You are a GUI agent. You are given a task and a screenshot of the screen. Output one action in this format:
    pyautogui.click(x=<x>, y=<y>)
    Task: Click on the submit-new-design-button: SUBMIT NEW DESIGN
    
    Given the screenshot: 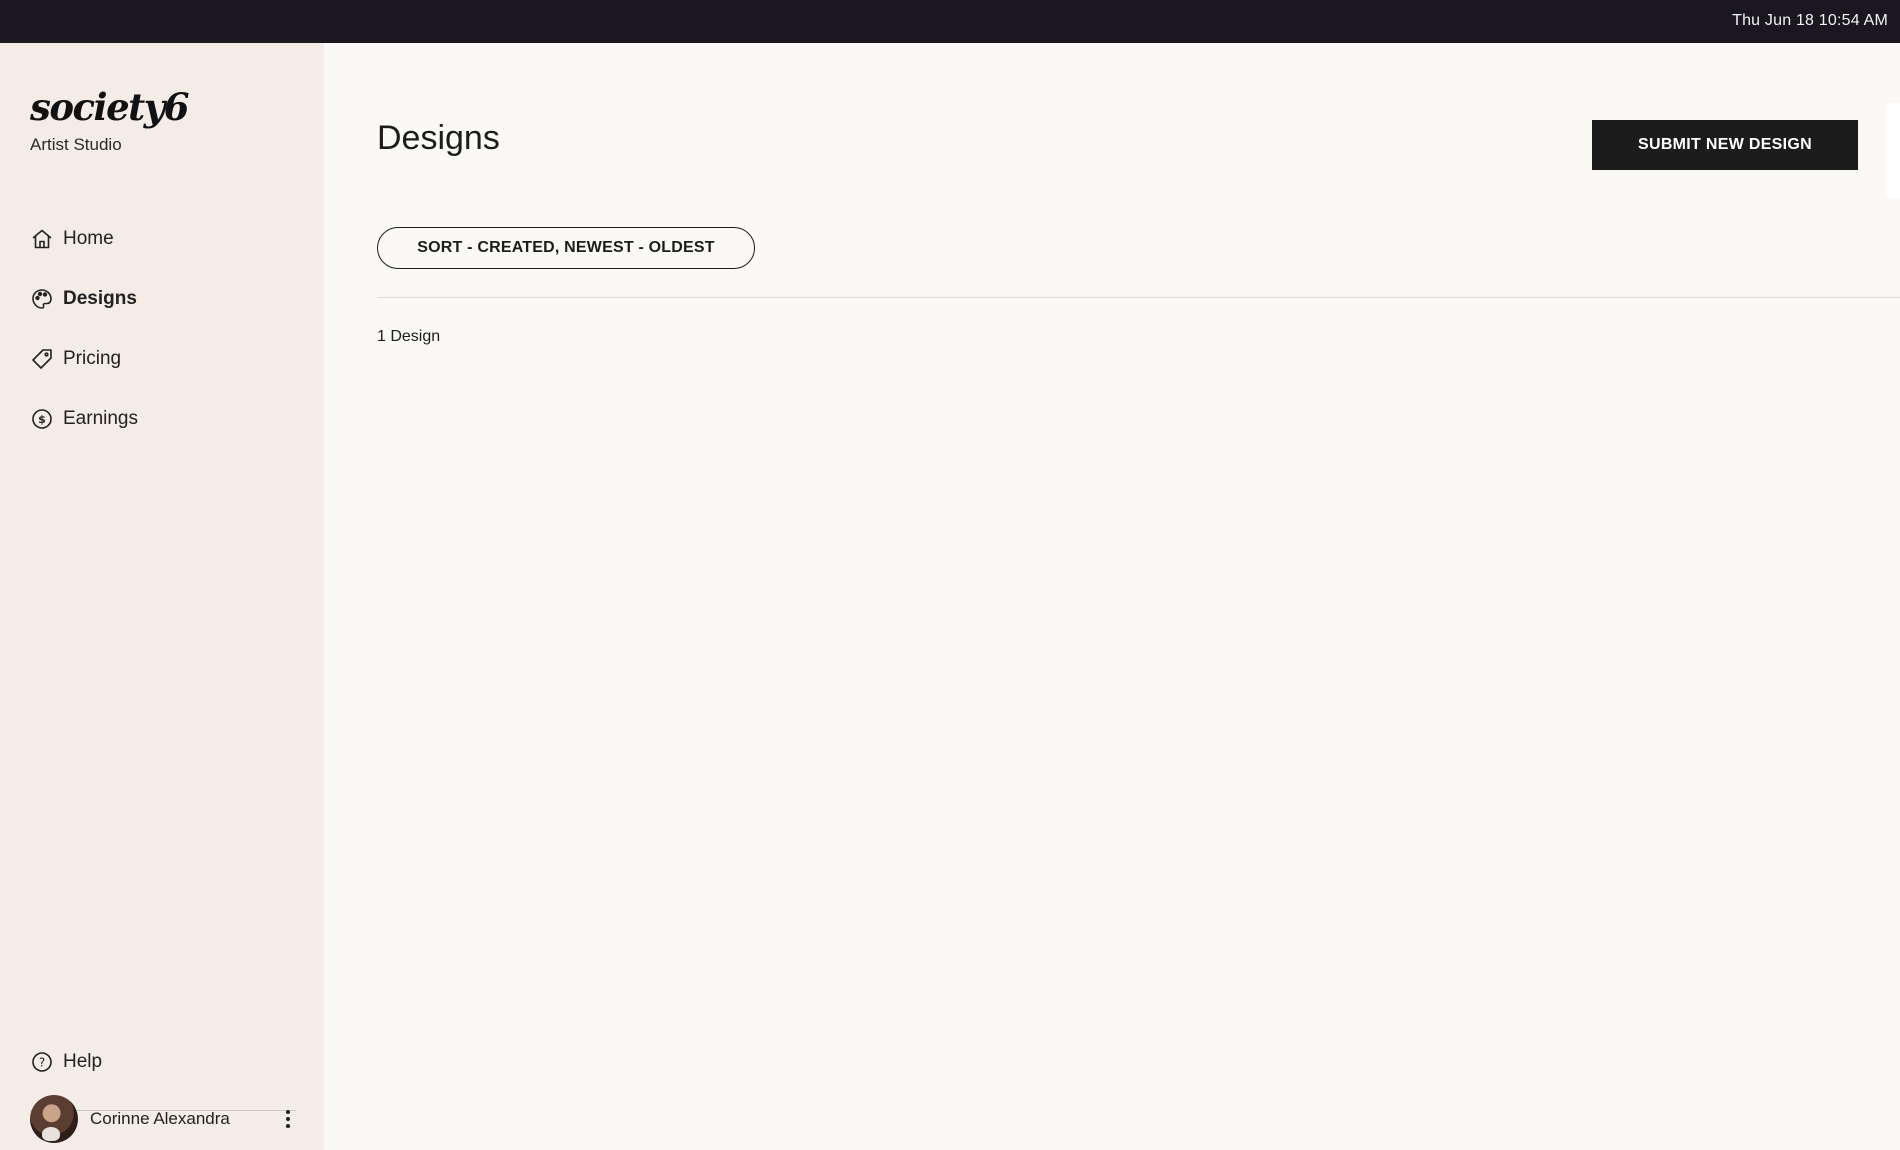 What is the action you would take?
    pyautogui.click(x=1725, y=145)
    